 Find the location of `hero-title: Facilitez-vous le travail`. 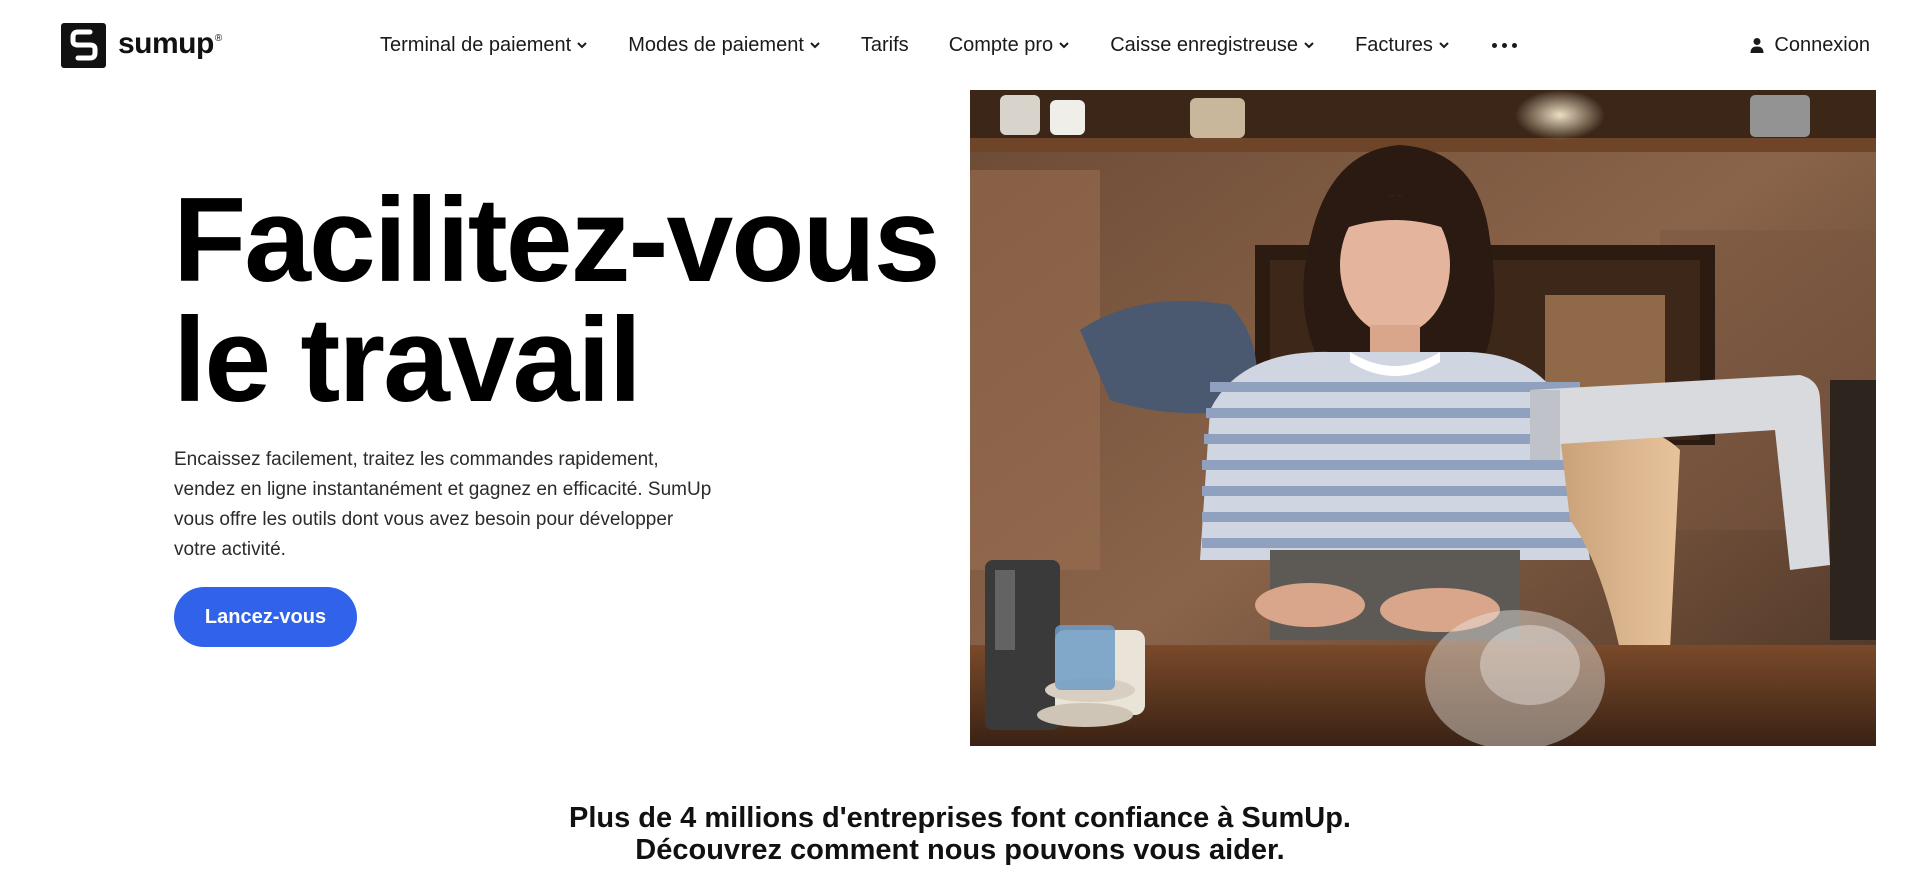

hero-title: Facilitez-vous le travail is located at coordinates (557, 300).